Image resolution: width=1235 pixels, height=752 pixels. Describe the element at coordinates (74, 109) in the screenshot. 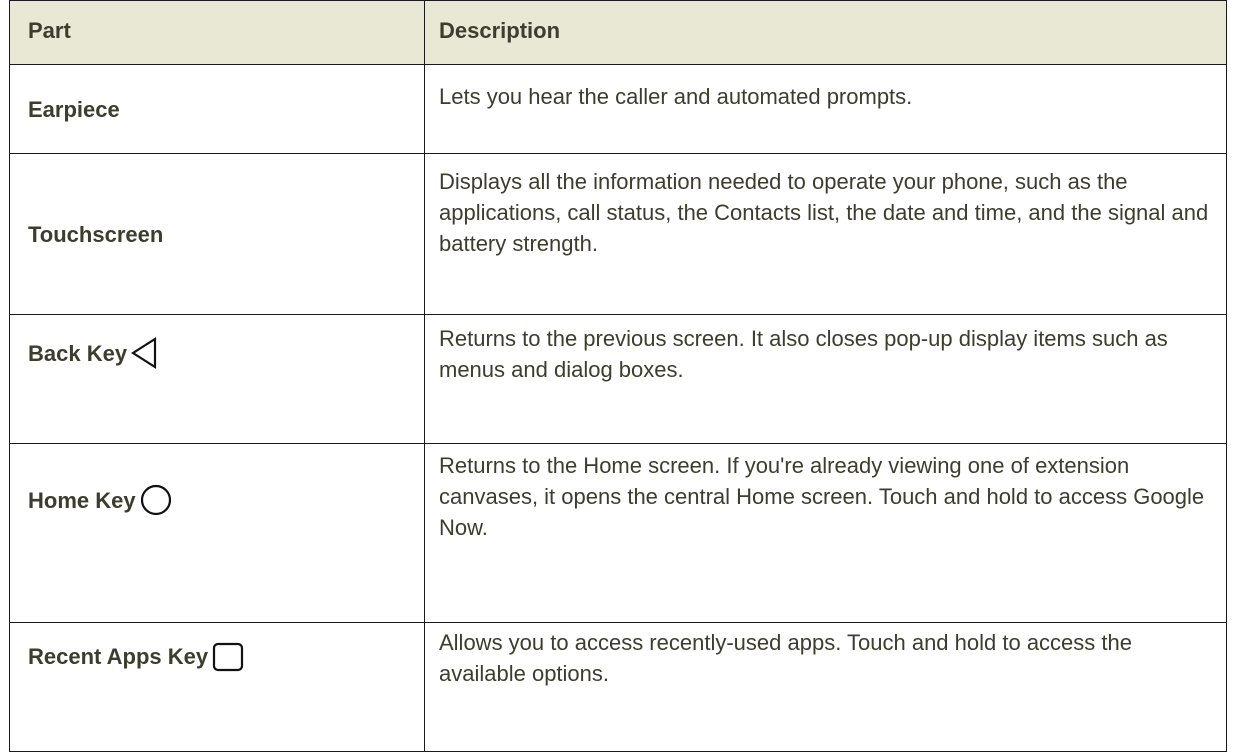

I see `part-label: Earpiece` at that location.